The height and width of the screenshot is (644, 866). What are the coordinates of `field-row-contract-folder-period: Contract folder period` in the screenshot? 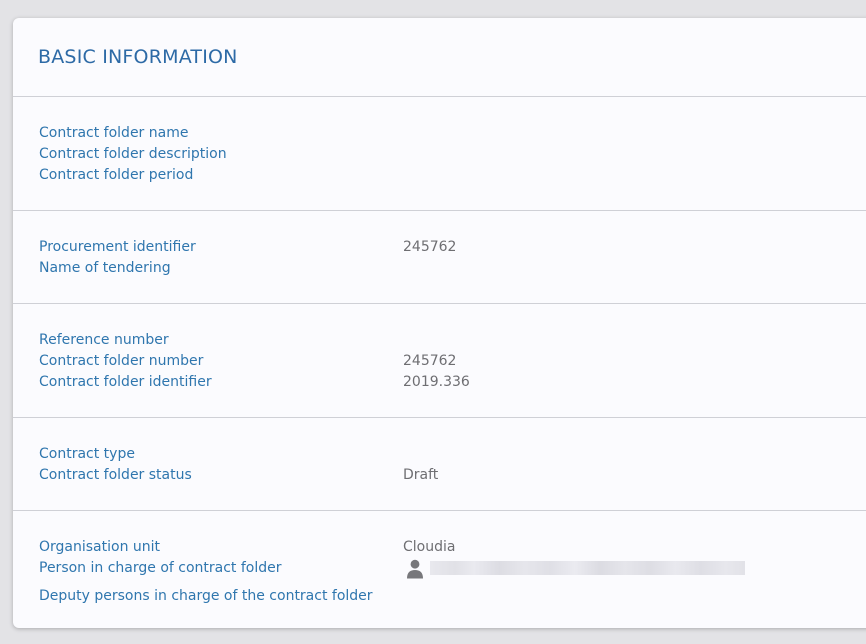 It's located at (439, 175).